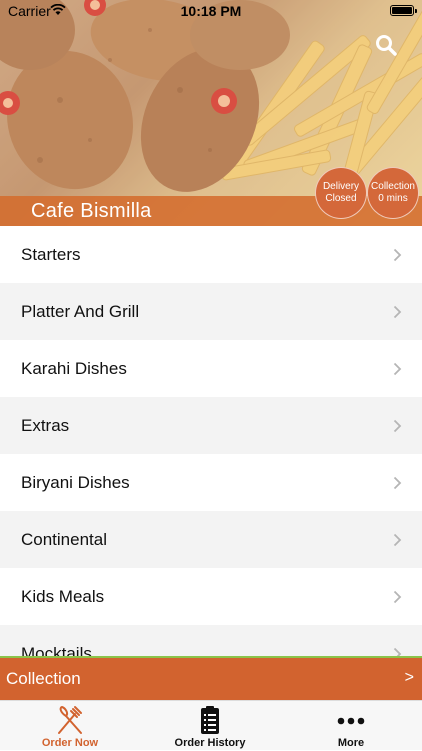 The width and height of the screenshot is (422, 751). Describe the element at coordinates (403, 10) in the screenshot. I see `battery-icon` at that location.